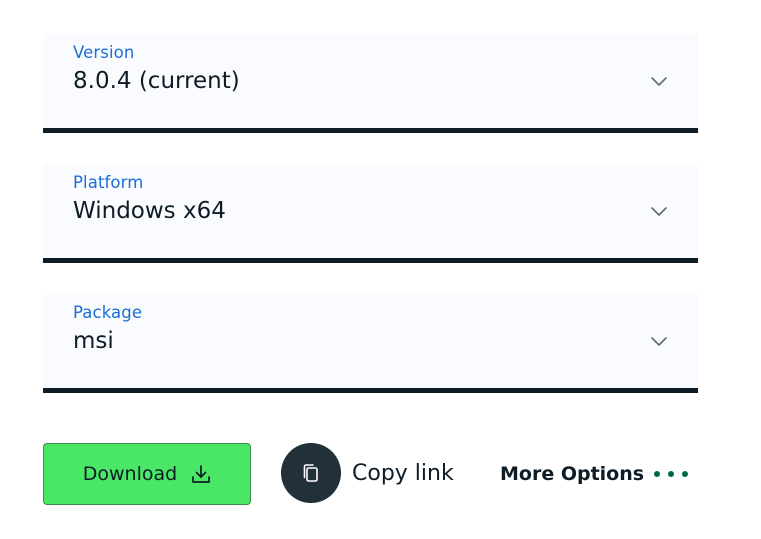  What do you see at coordinates (108, 312) in the screenshot?
I see `package-label: Package` at bounding box center [108, 312].